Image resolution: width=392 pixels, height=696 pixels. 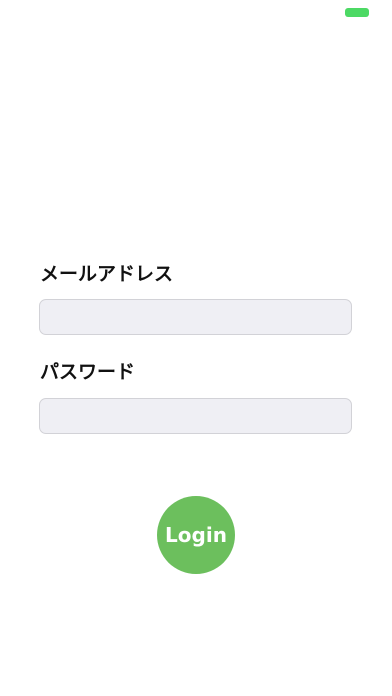 I want to click on password-input, so click(x=195, y=416).